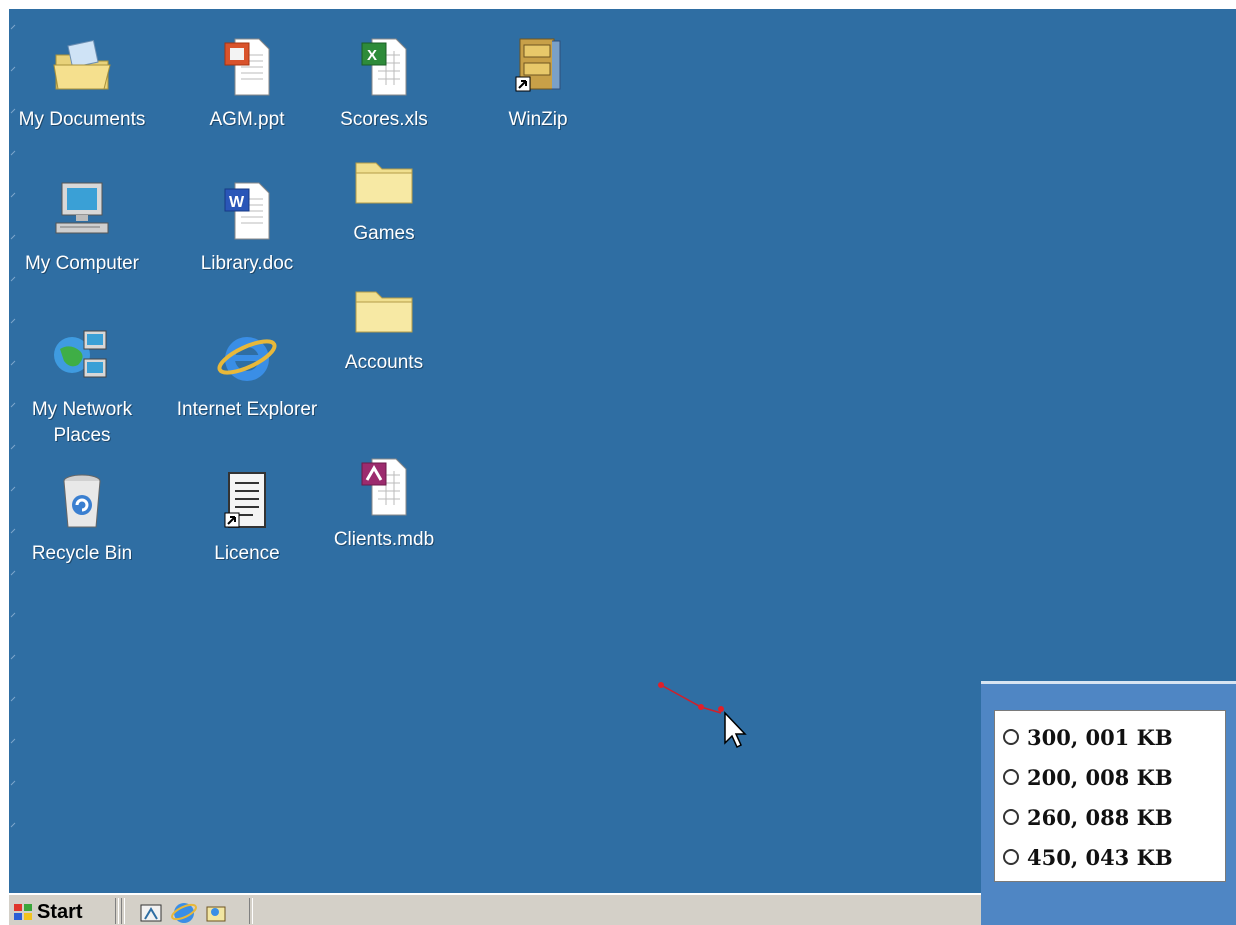 Image resolution: width=1236 pixels, height=925 pixels. Describe the element at coordinates (13, 426) in the screenshot. I see `desktop-edge-marks` at that location.